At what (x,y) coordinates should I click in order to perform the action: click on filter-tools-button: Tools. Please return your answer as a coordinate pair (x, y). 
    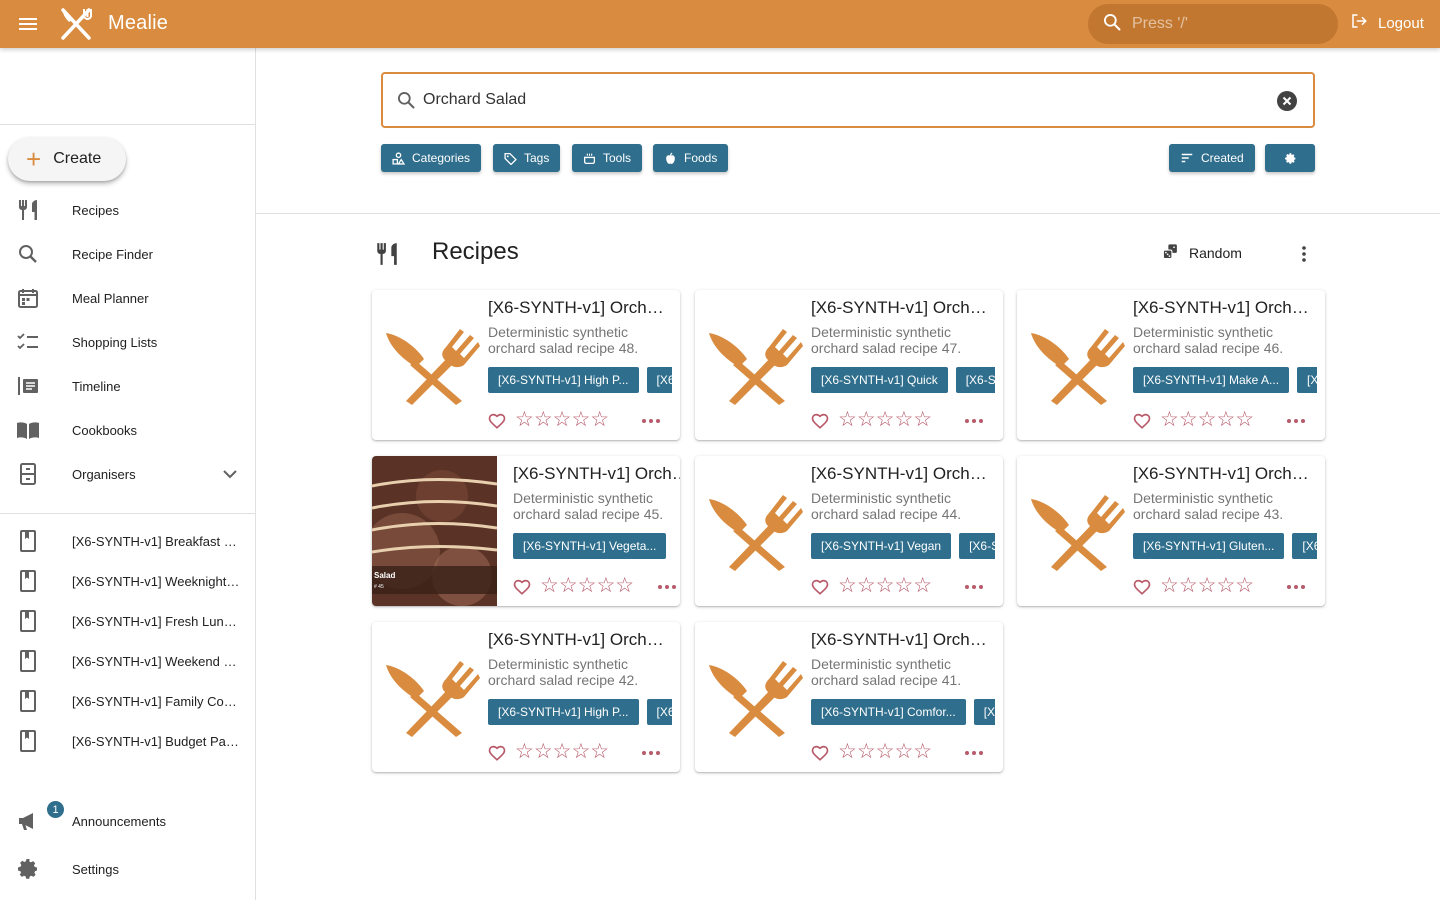
    Looking at the image, I should click on (607, 158).